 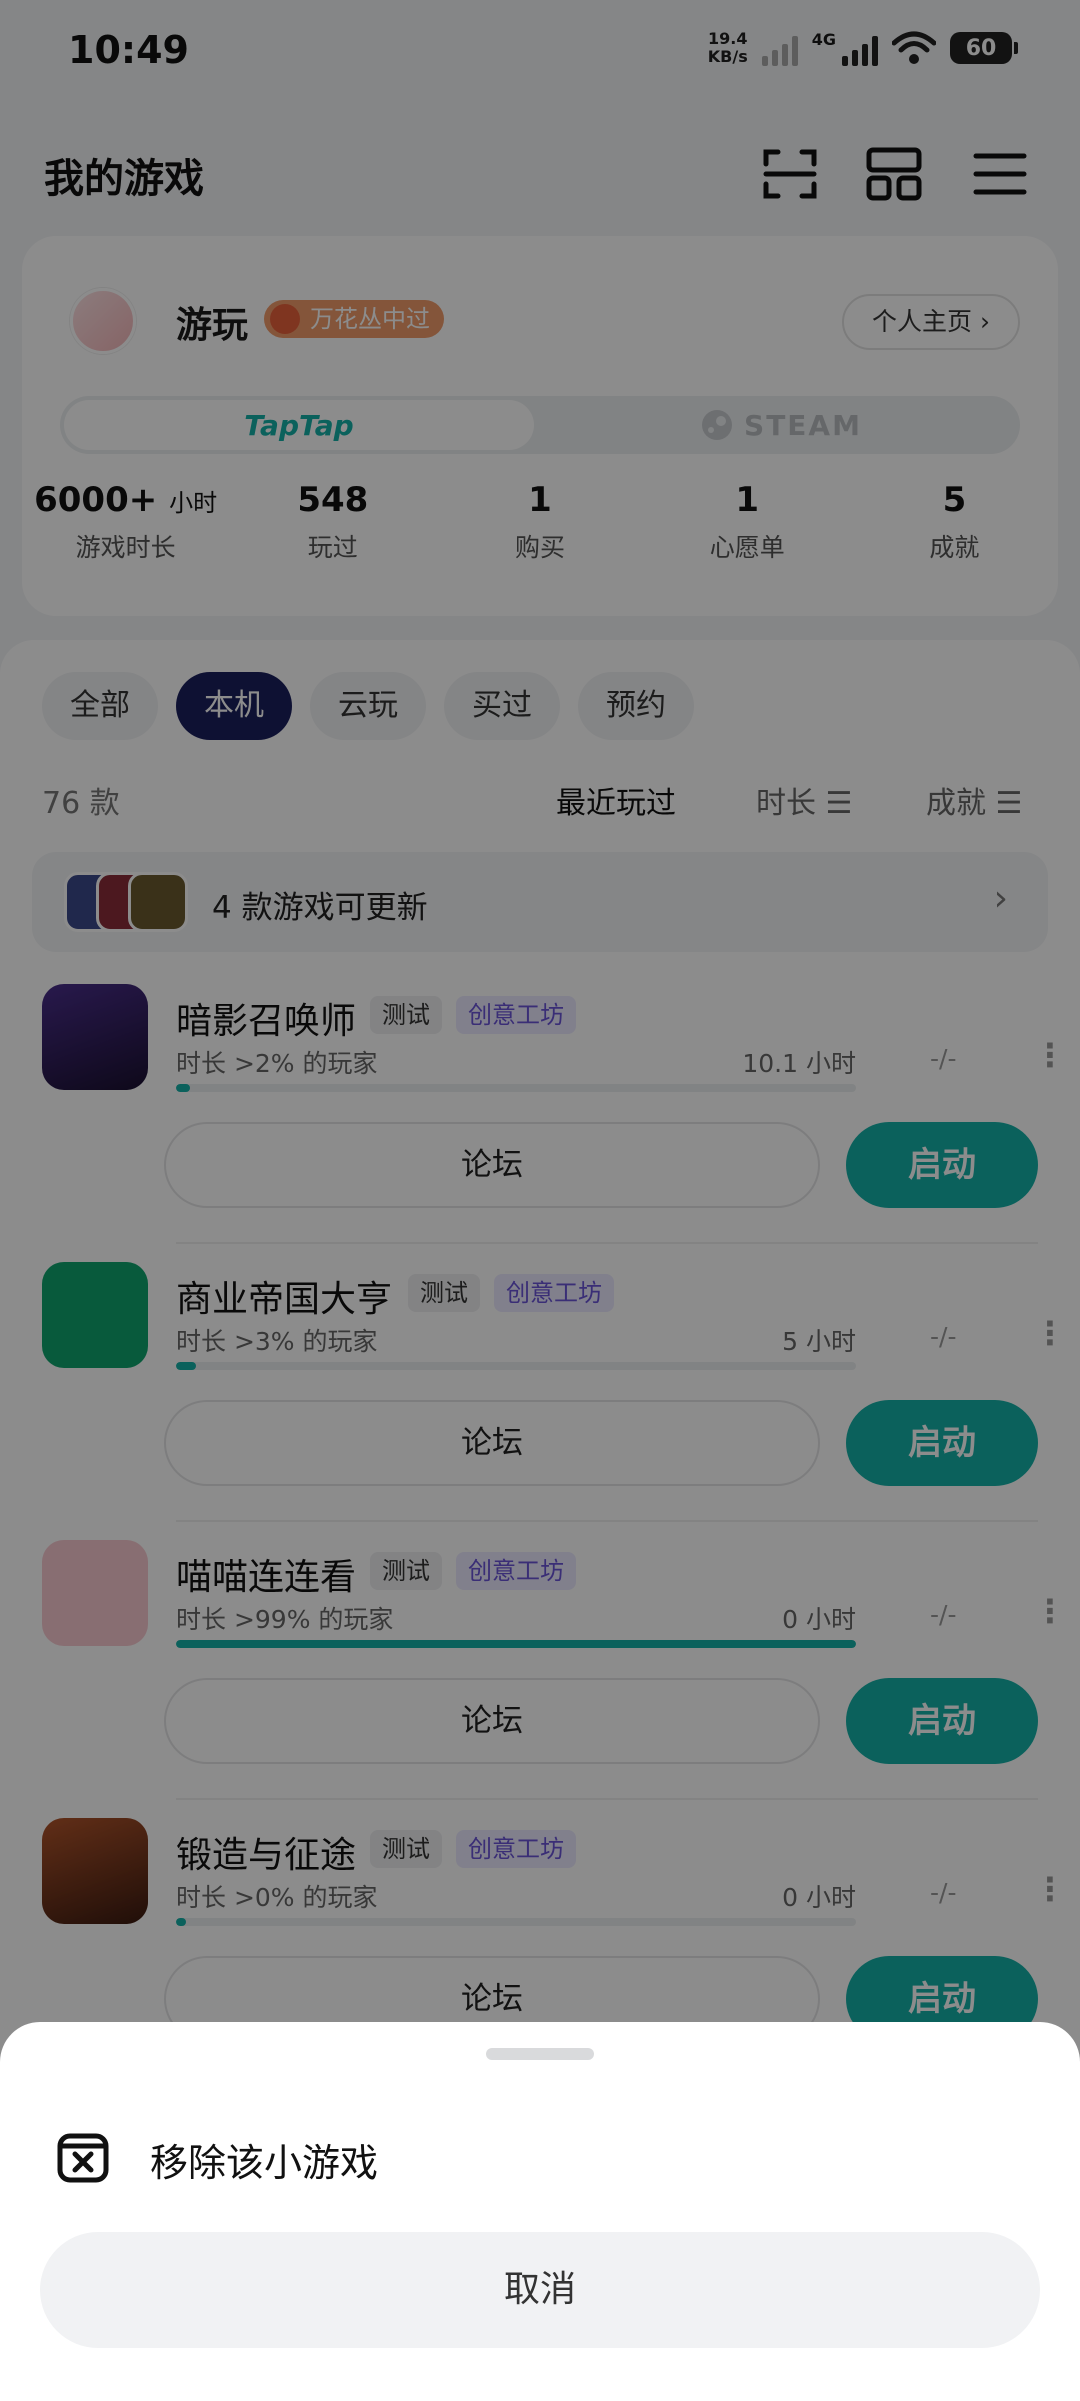 I want to click on remove-mini-game-option: 移除该小游戏, so click(x=536, y=2154).